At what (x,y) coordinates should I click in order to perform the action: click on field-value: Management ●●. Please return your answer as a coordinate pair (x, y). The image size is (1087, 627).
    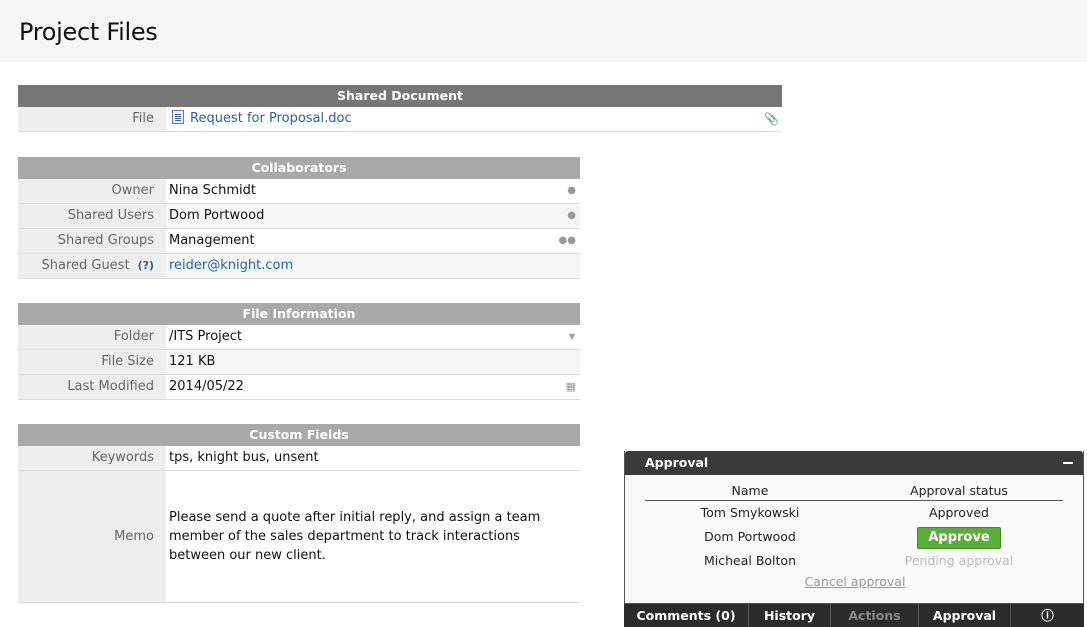
    Looking at the image, I should click on (373, 241).